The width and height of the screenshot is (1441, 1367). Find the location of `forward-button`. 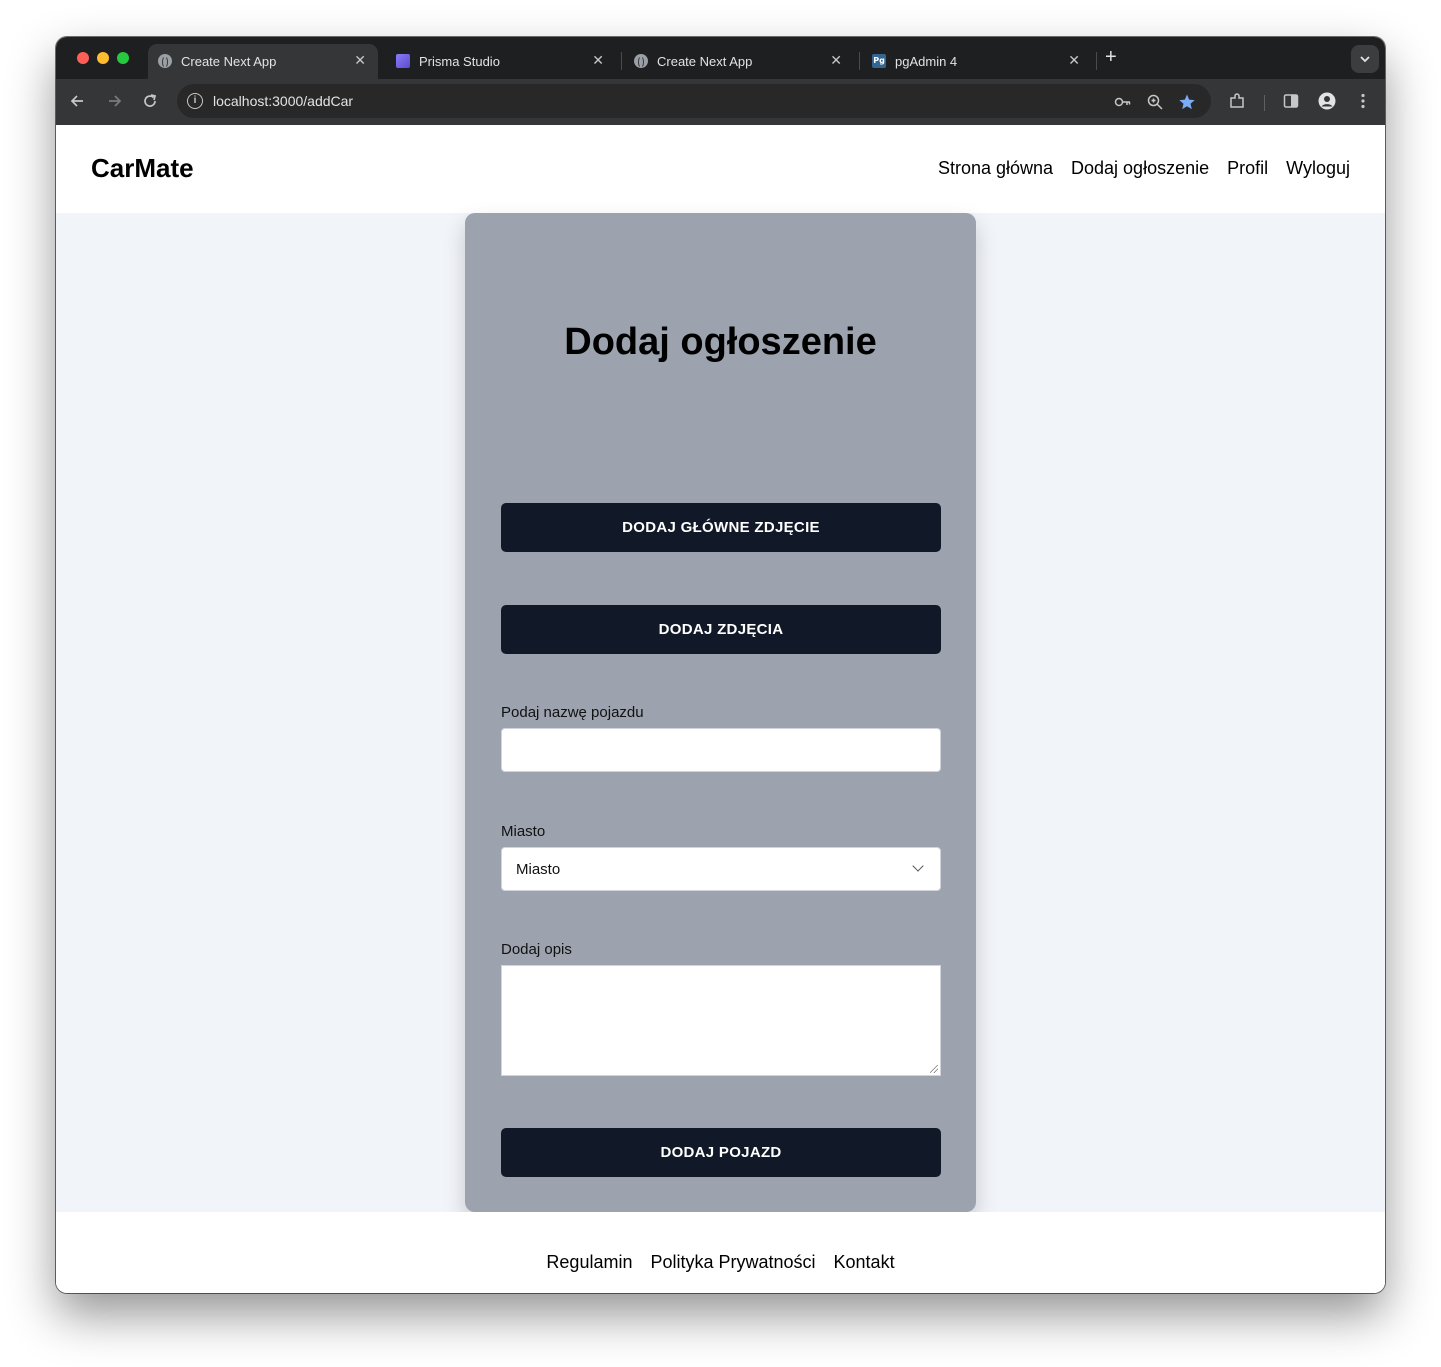

forward-button is located at coordinates (114, 101).